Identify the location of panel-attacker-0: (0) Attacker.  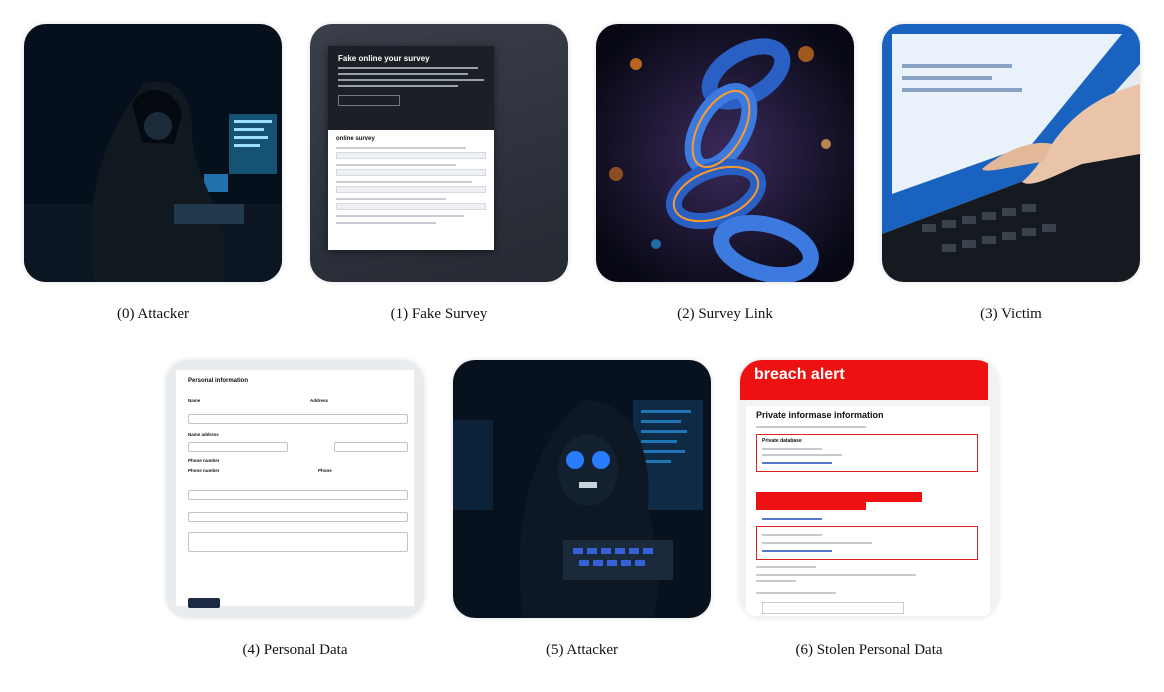
(153, 173).